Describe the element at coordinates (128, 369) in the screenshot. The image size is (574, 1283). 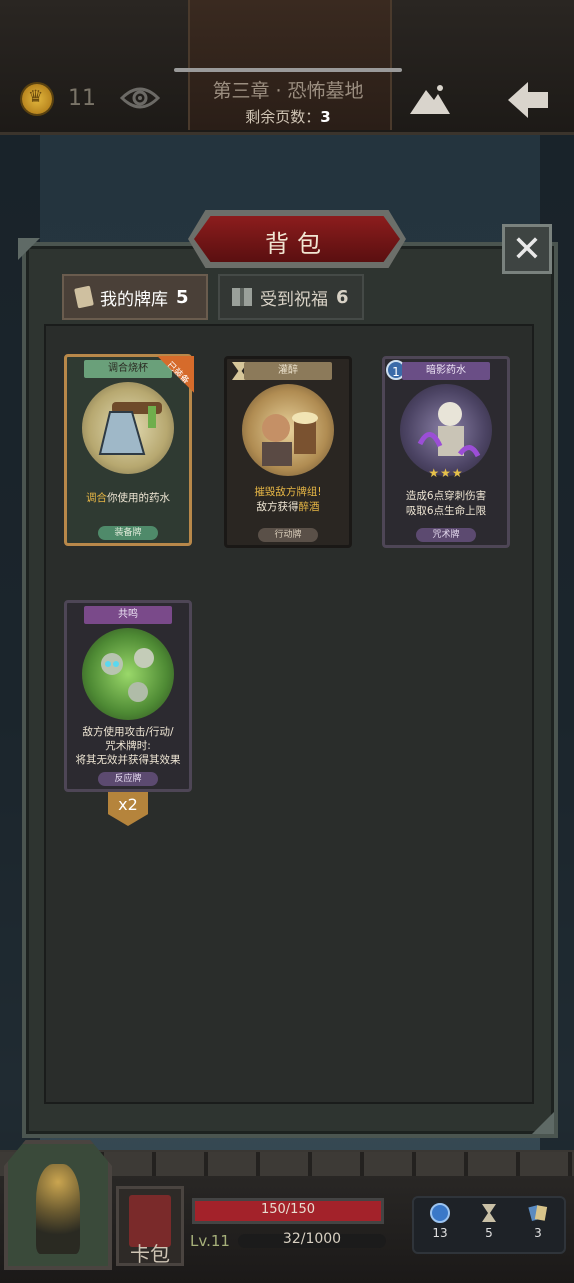
I see `card-name: 调合烧杯` at that location.